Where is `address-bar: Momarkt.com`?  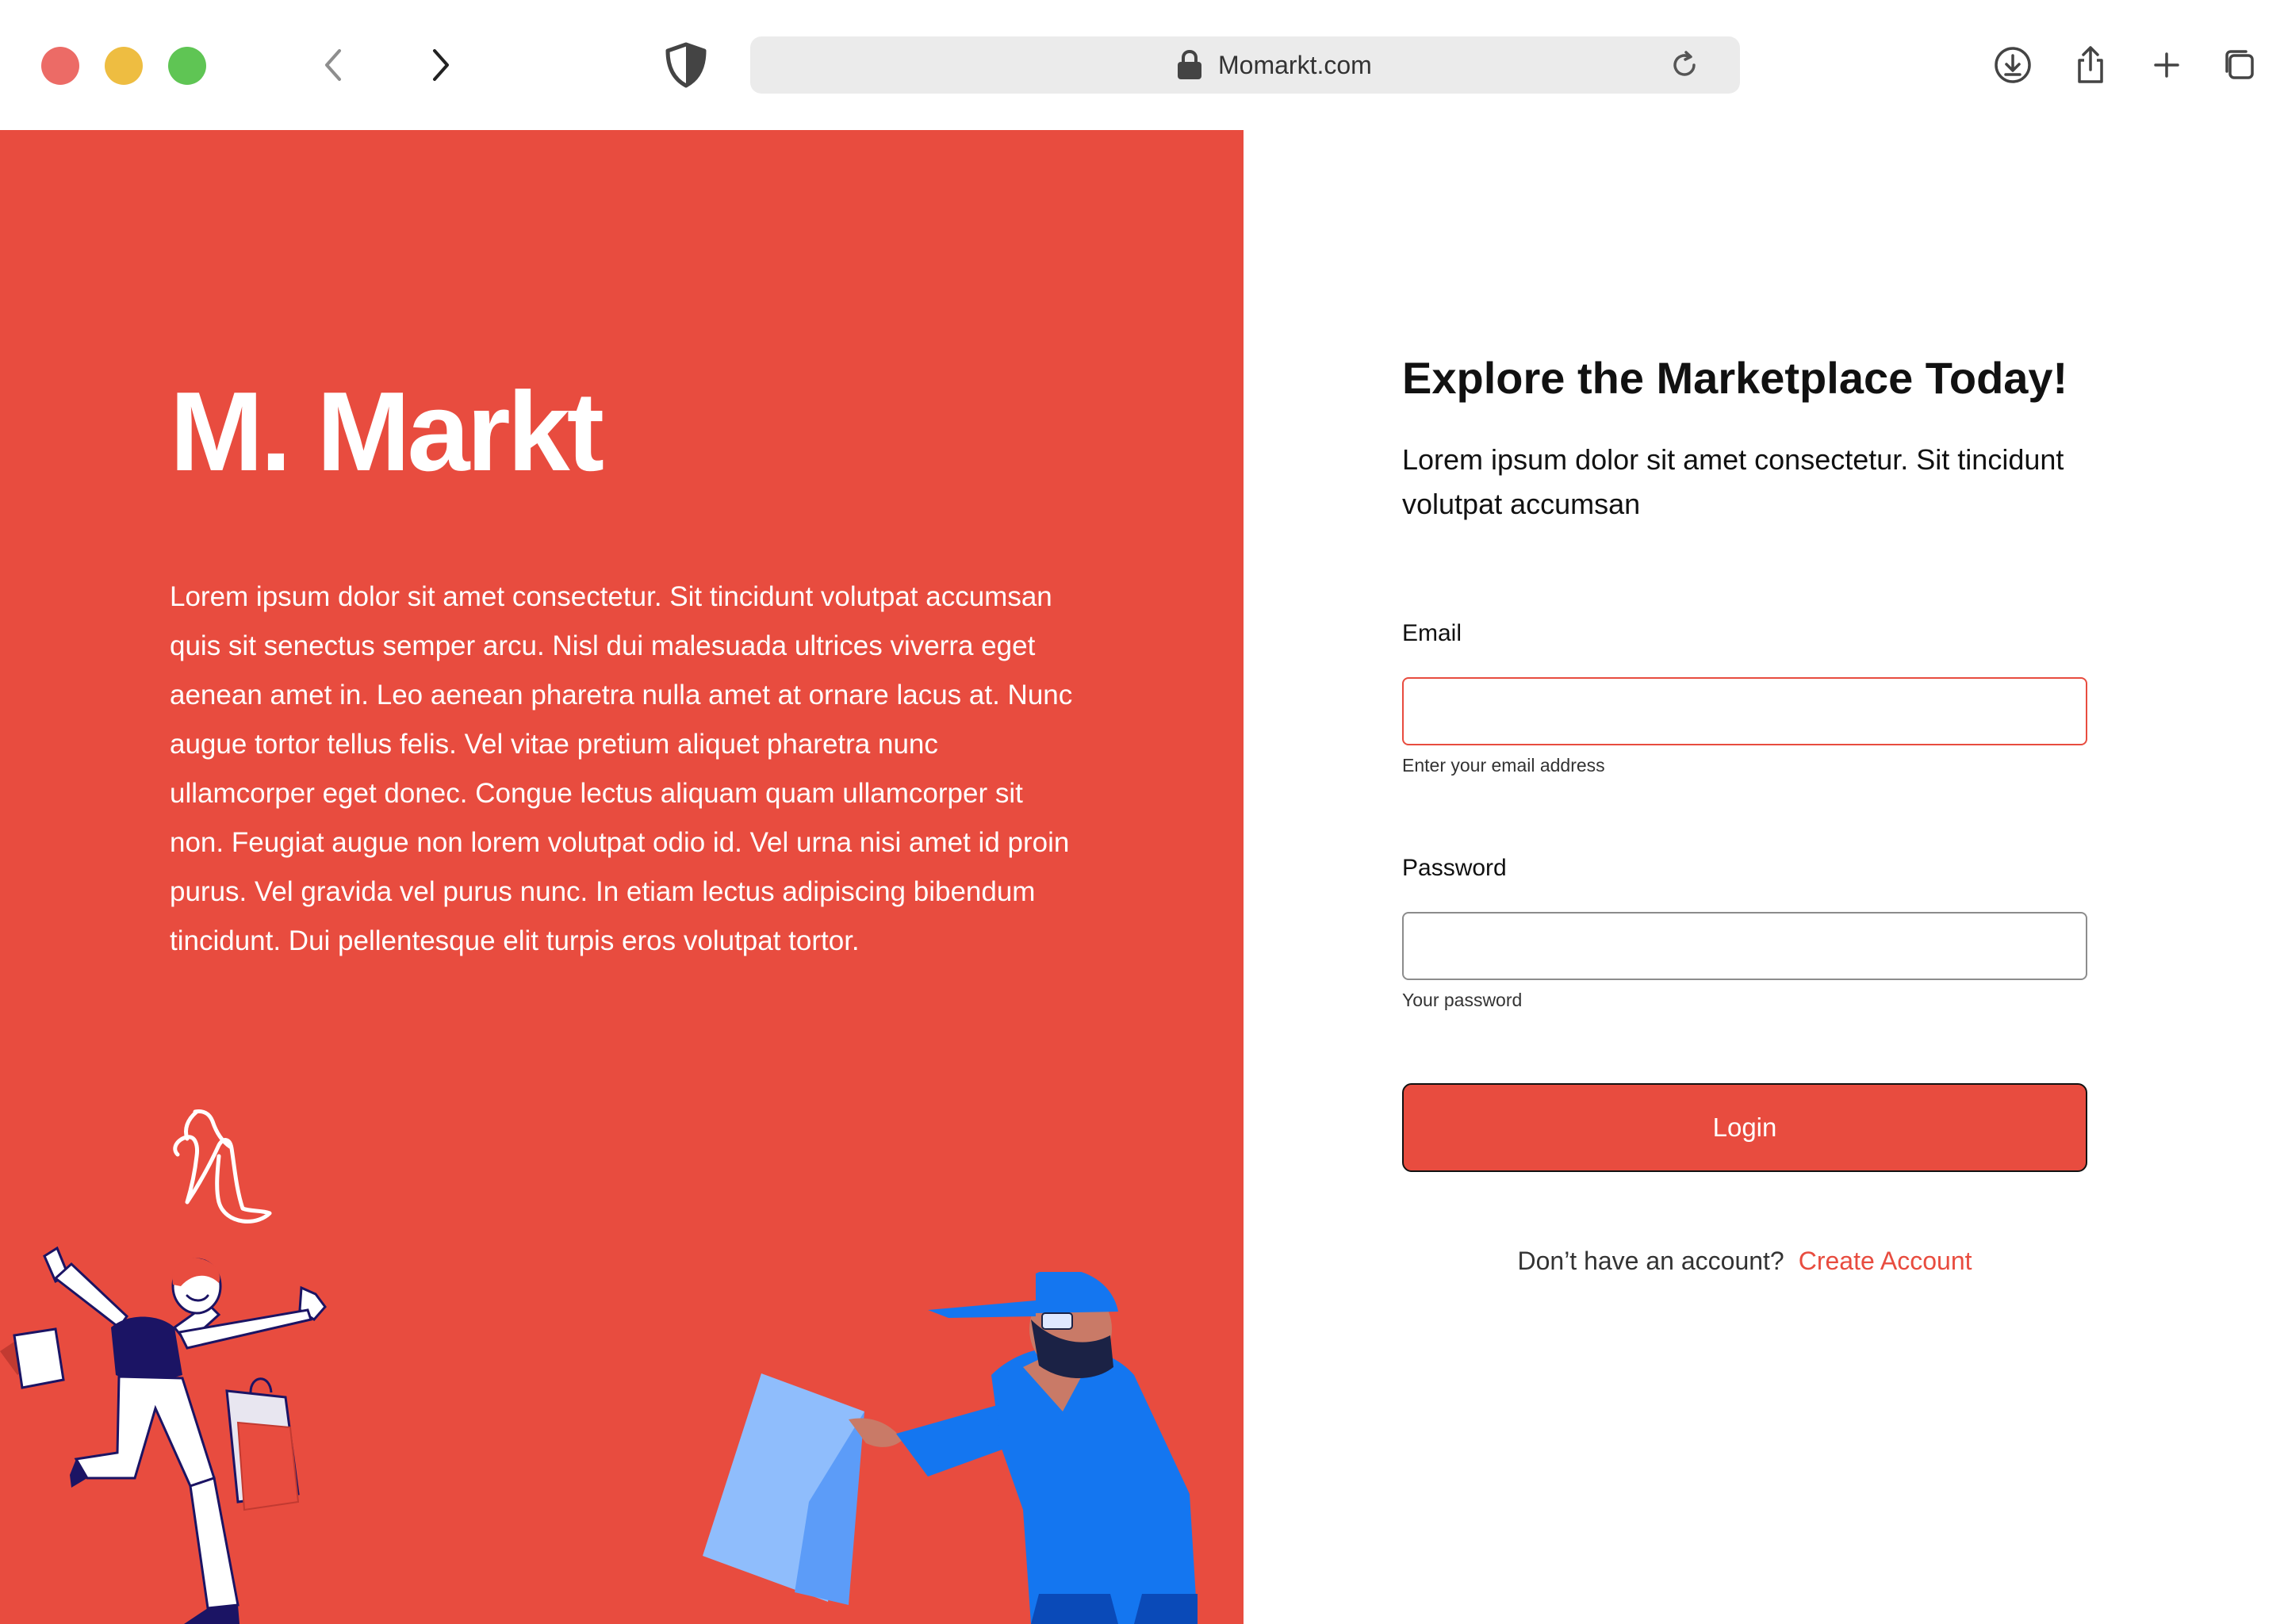 address-bar: Momarkt.com is located at coordinates (1245, 65).